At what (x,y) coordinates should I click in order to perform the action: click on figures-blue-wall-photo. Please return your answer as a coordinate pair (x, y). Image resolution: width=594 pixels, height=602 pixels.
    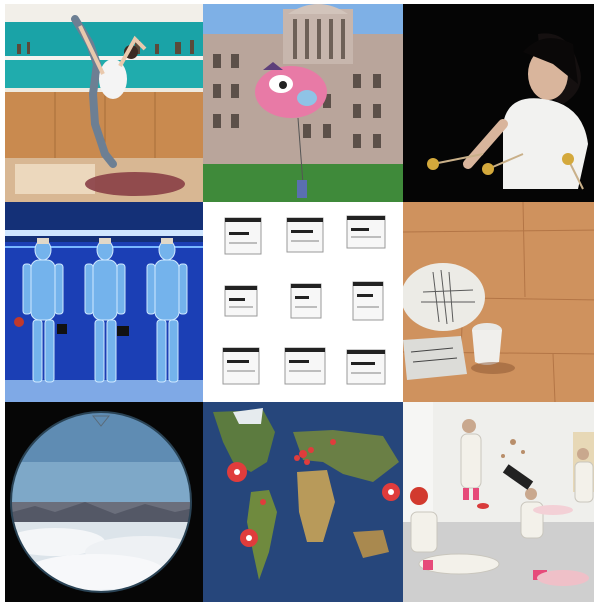
    Looking at the image, I should click on (104, 302).